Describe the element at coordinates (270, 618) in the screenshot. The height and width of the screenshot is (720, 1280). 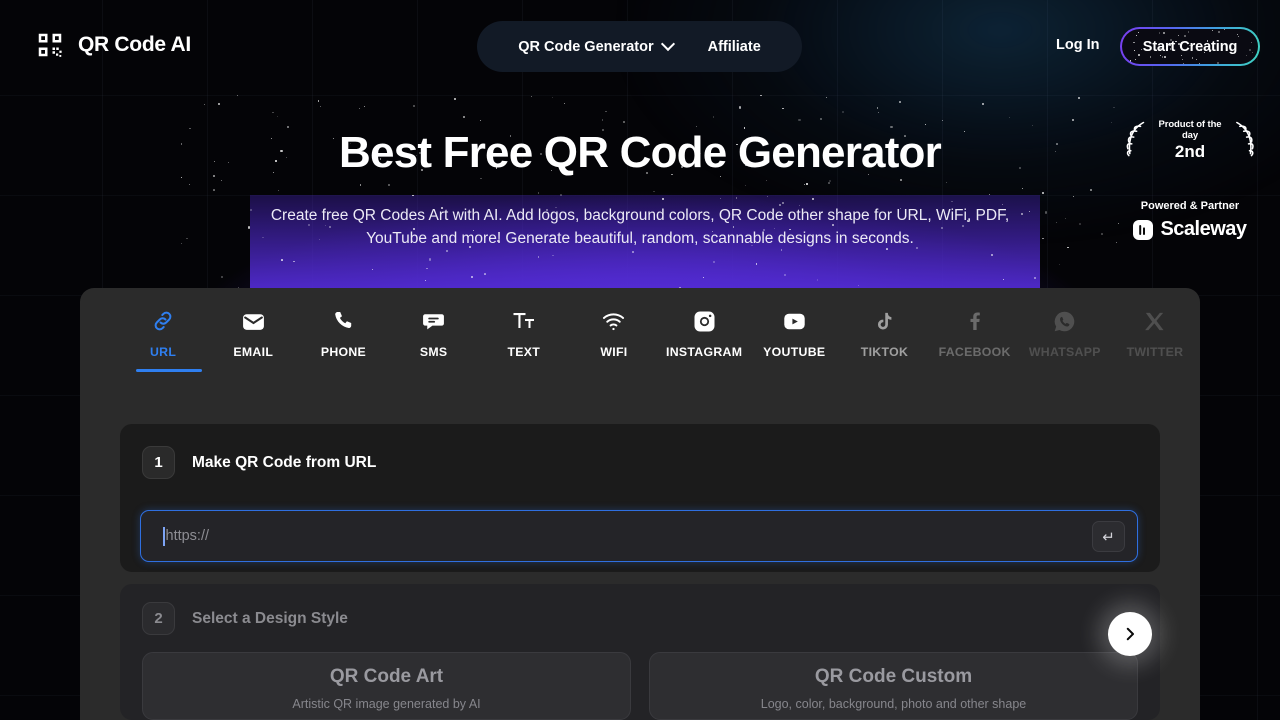
I see `step-2-title: Select a Design Style` at that location.